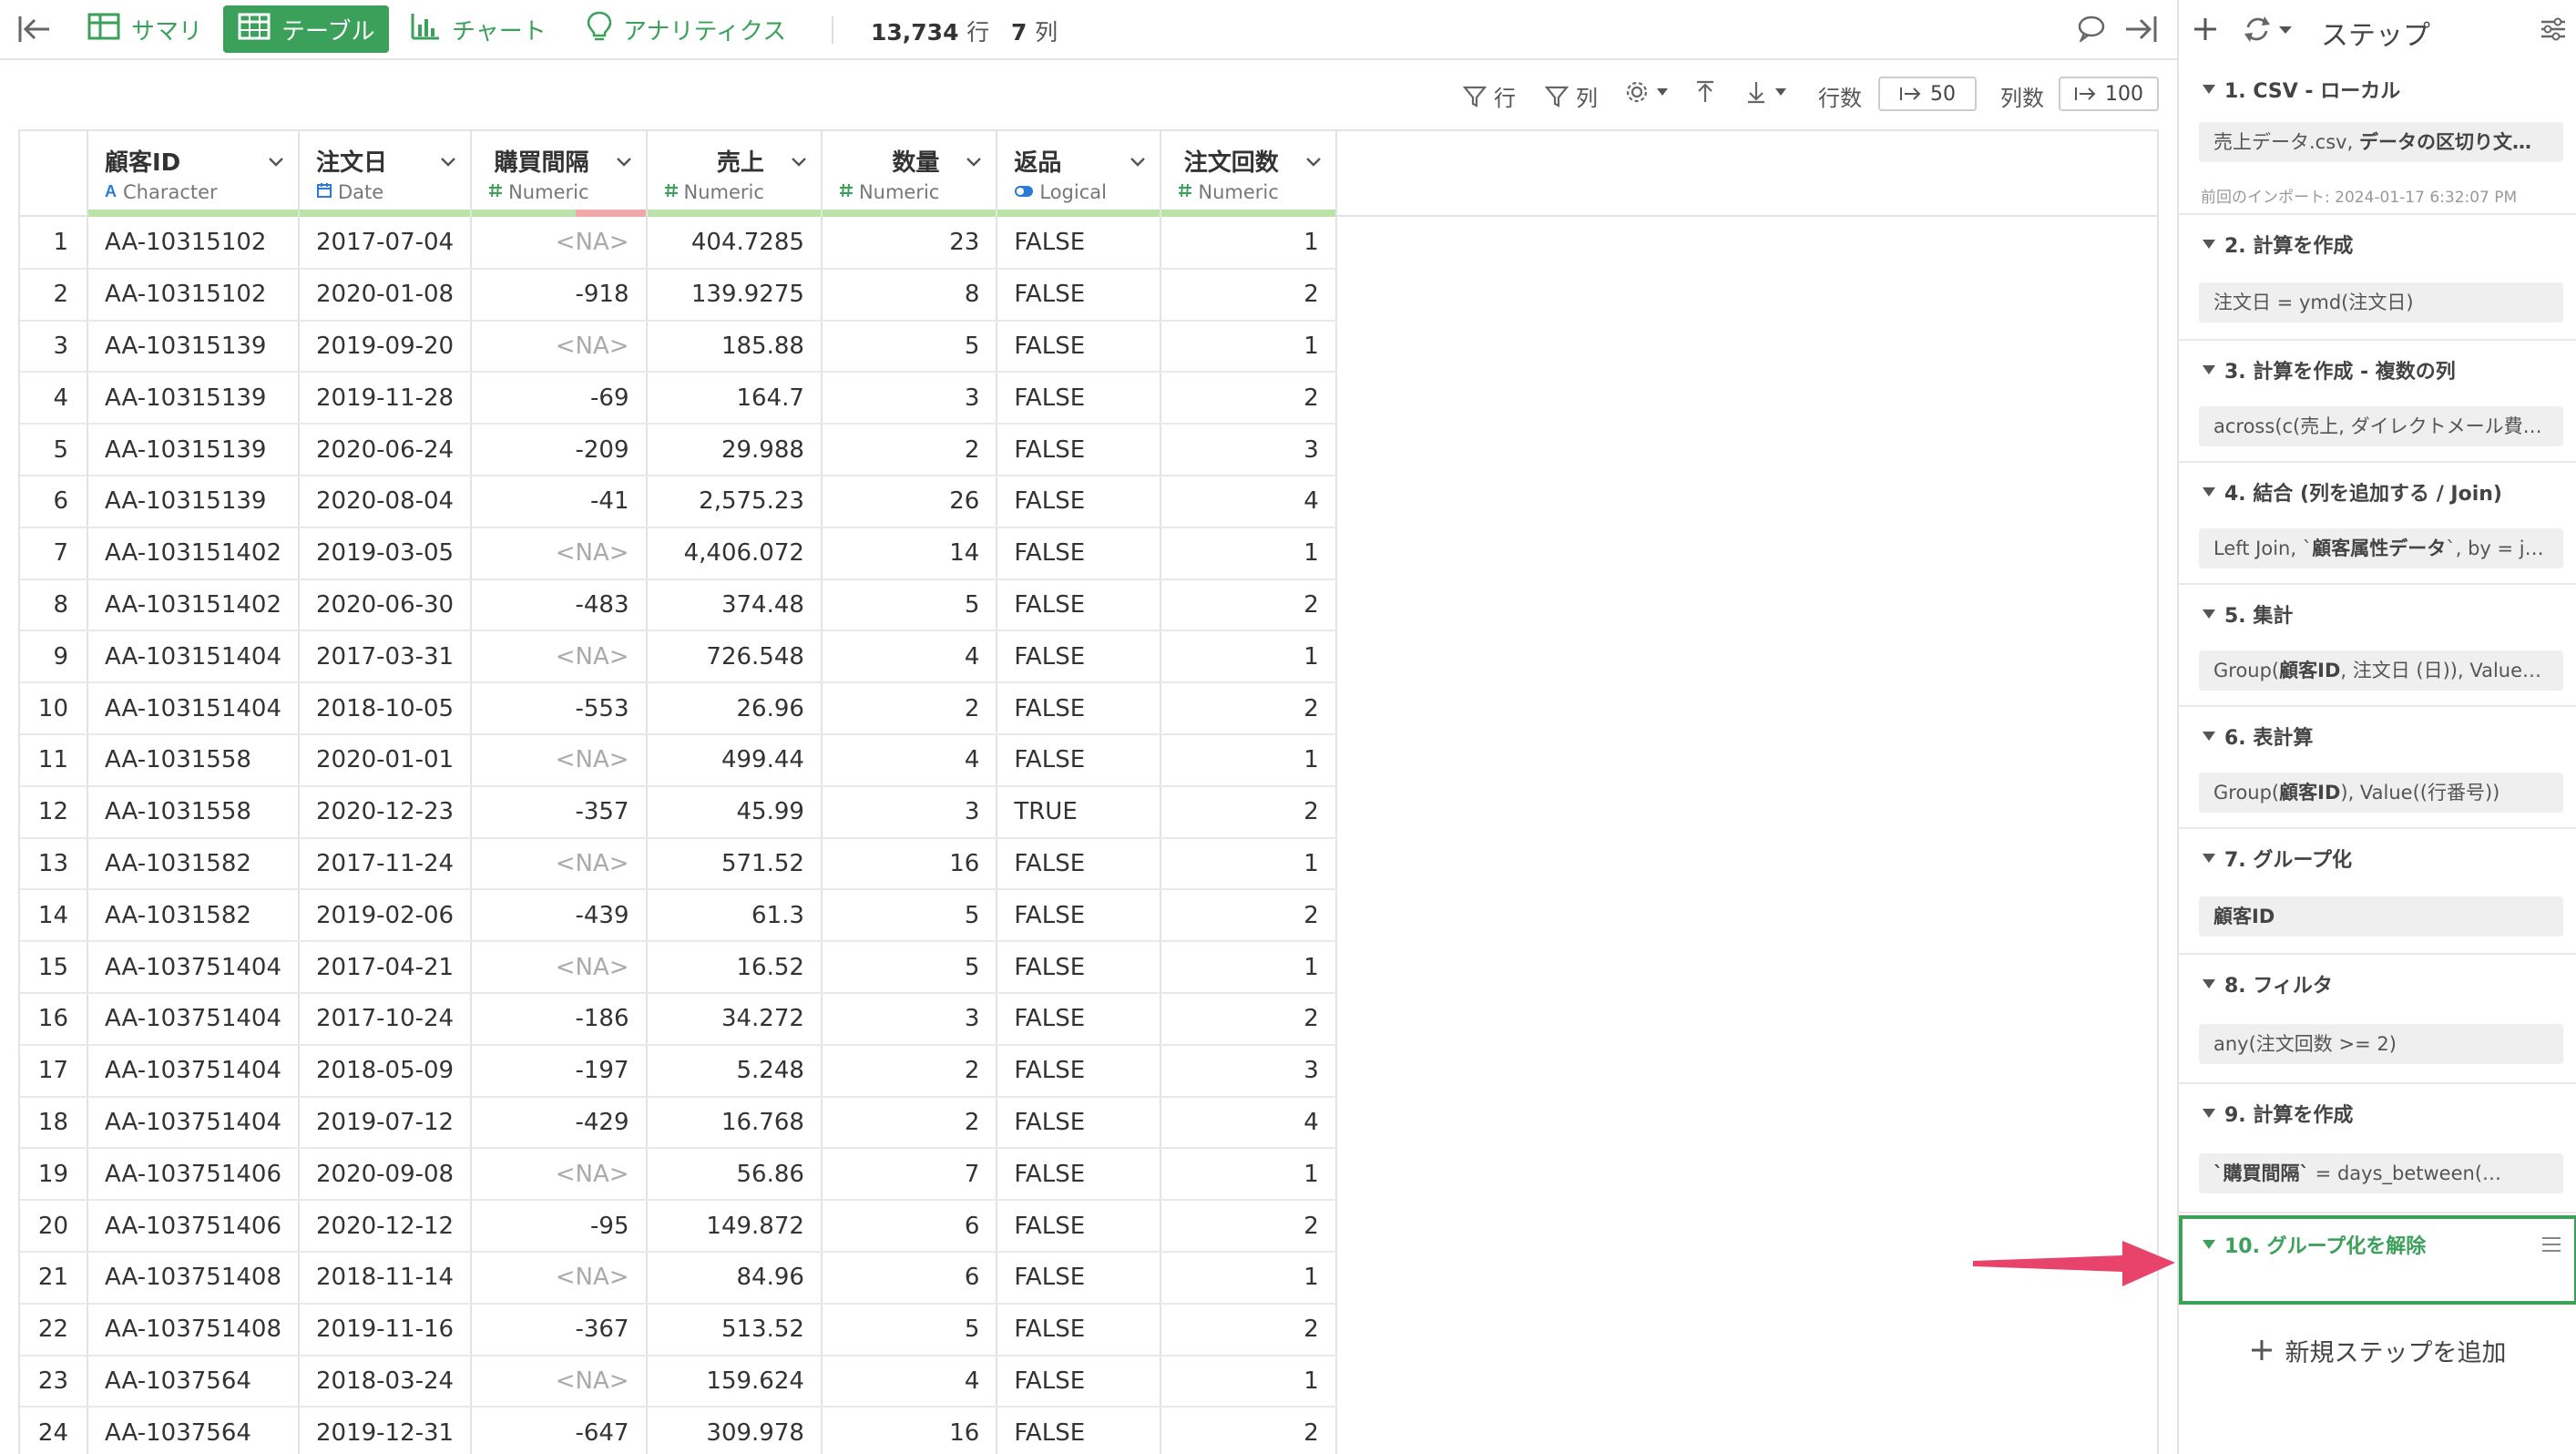 This screenshot has height=1454, width=2576. Describe the element at coordinates (734, 243) in the screenshot. I see `table-cell: 404.7285` at that location.